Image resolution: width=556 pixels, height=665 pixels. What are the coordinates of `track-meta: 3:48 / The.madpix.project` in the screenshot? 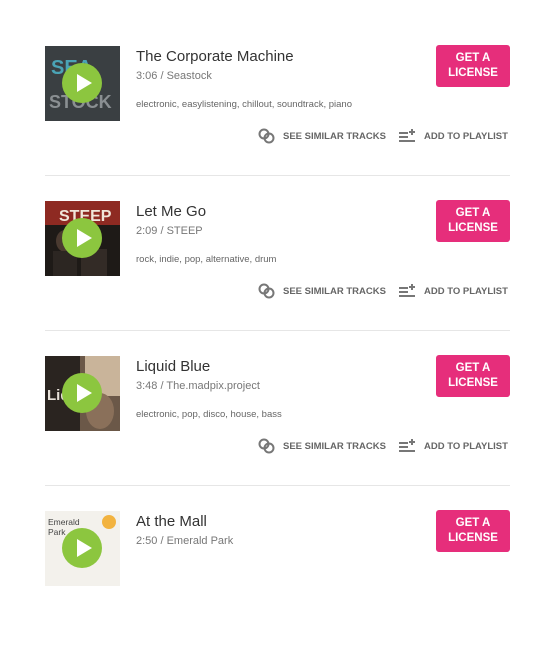 It's located at (198, 386).